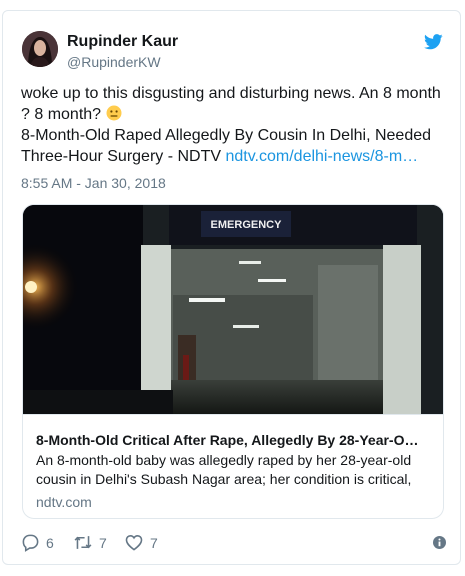  I want to click on card-image-sign: EMERGENCY, so click(247, 225).